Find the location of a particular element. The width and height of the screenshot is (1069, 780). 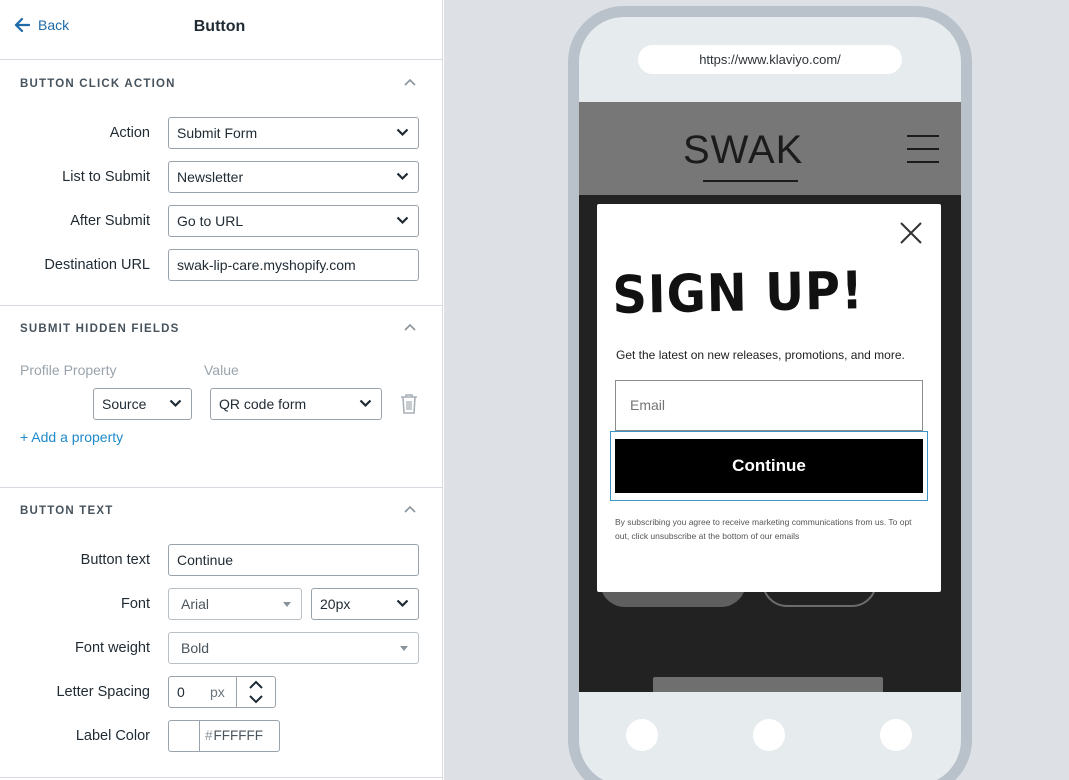

font-label: Font is located at coordinates (135, 604).